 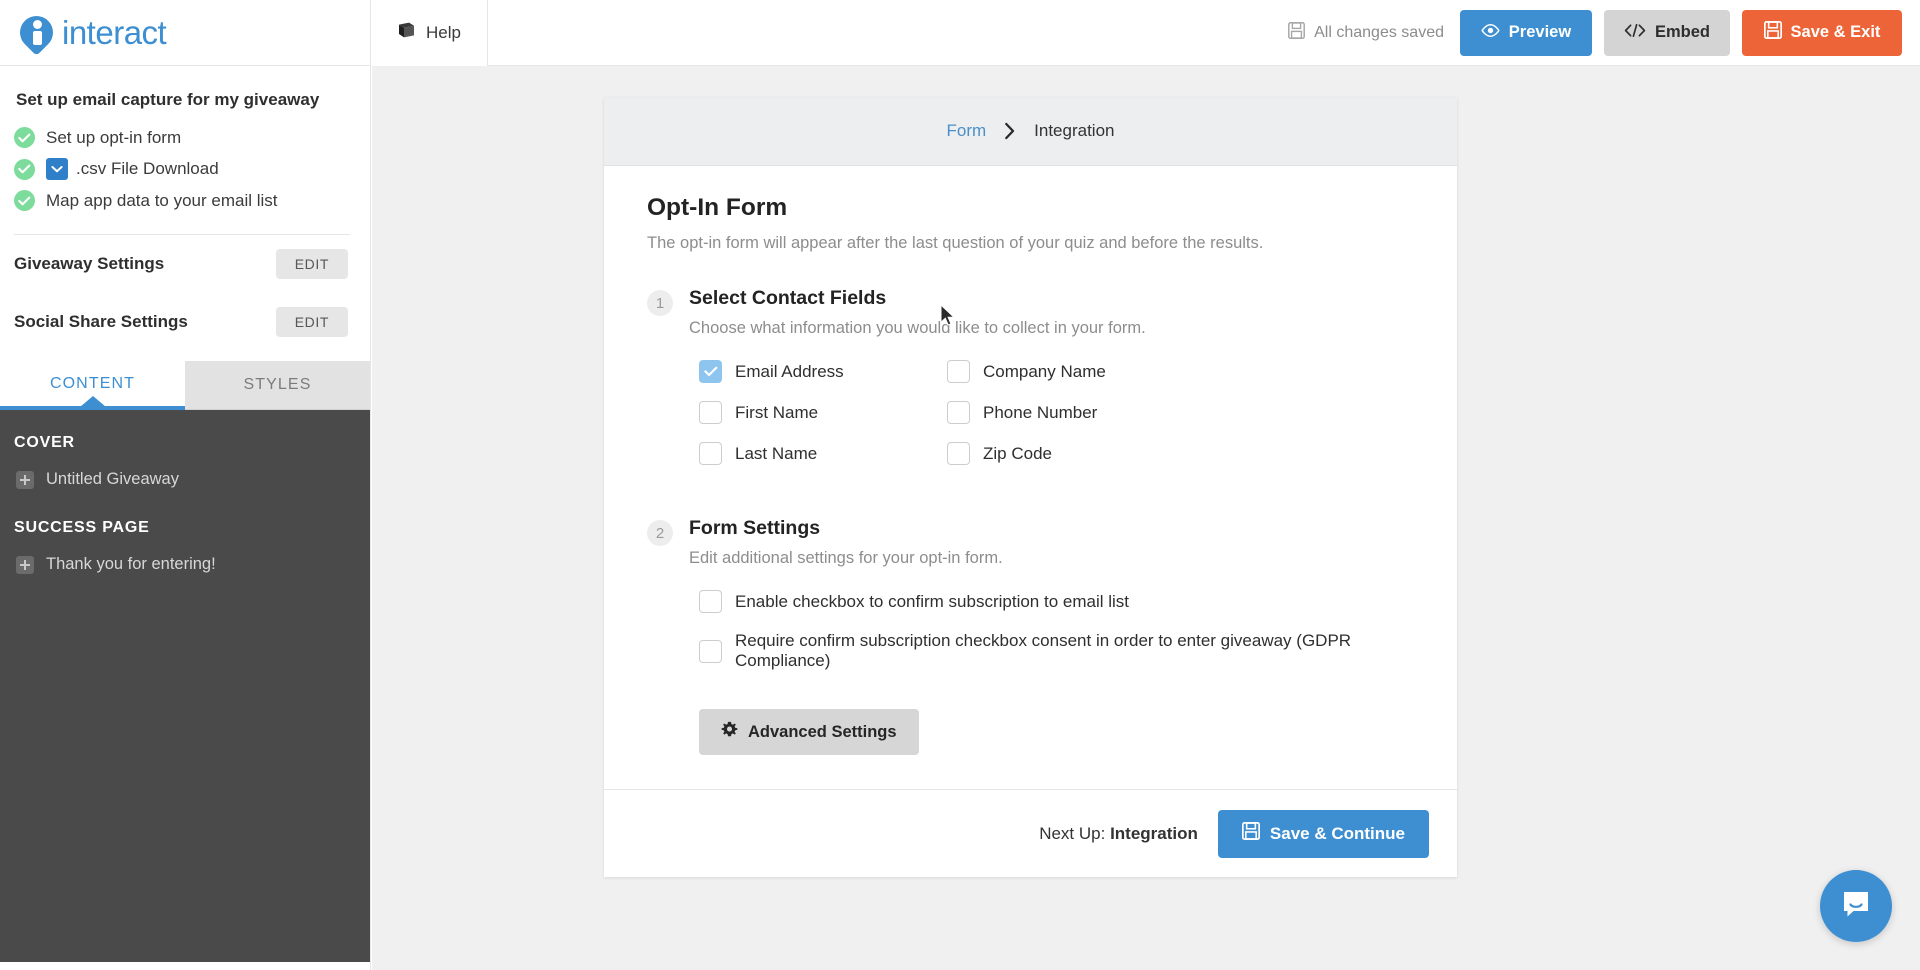 I want to click on save-status-label: All changes saved, so click(x=1379, y=32).